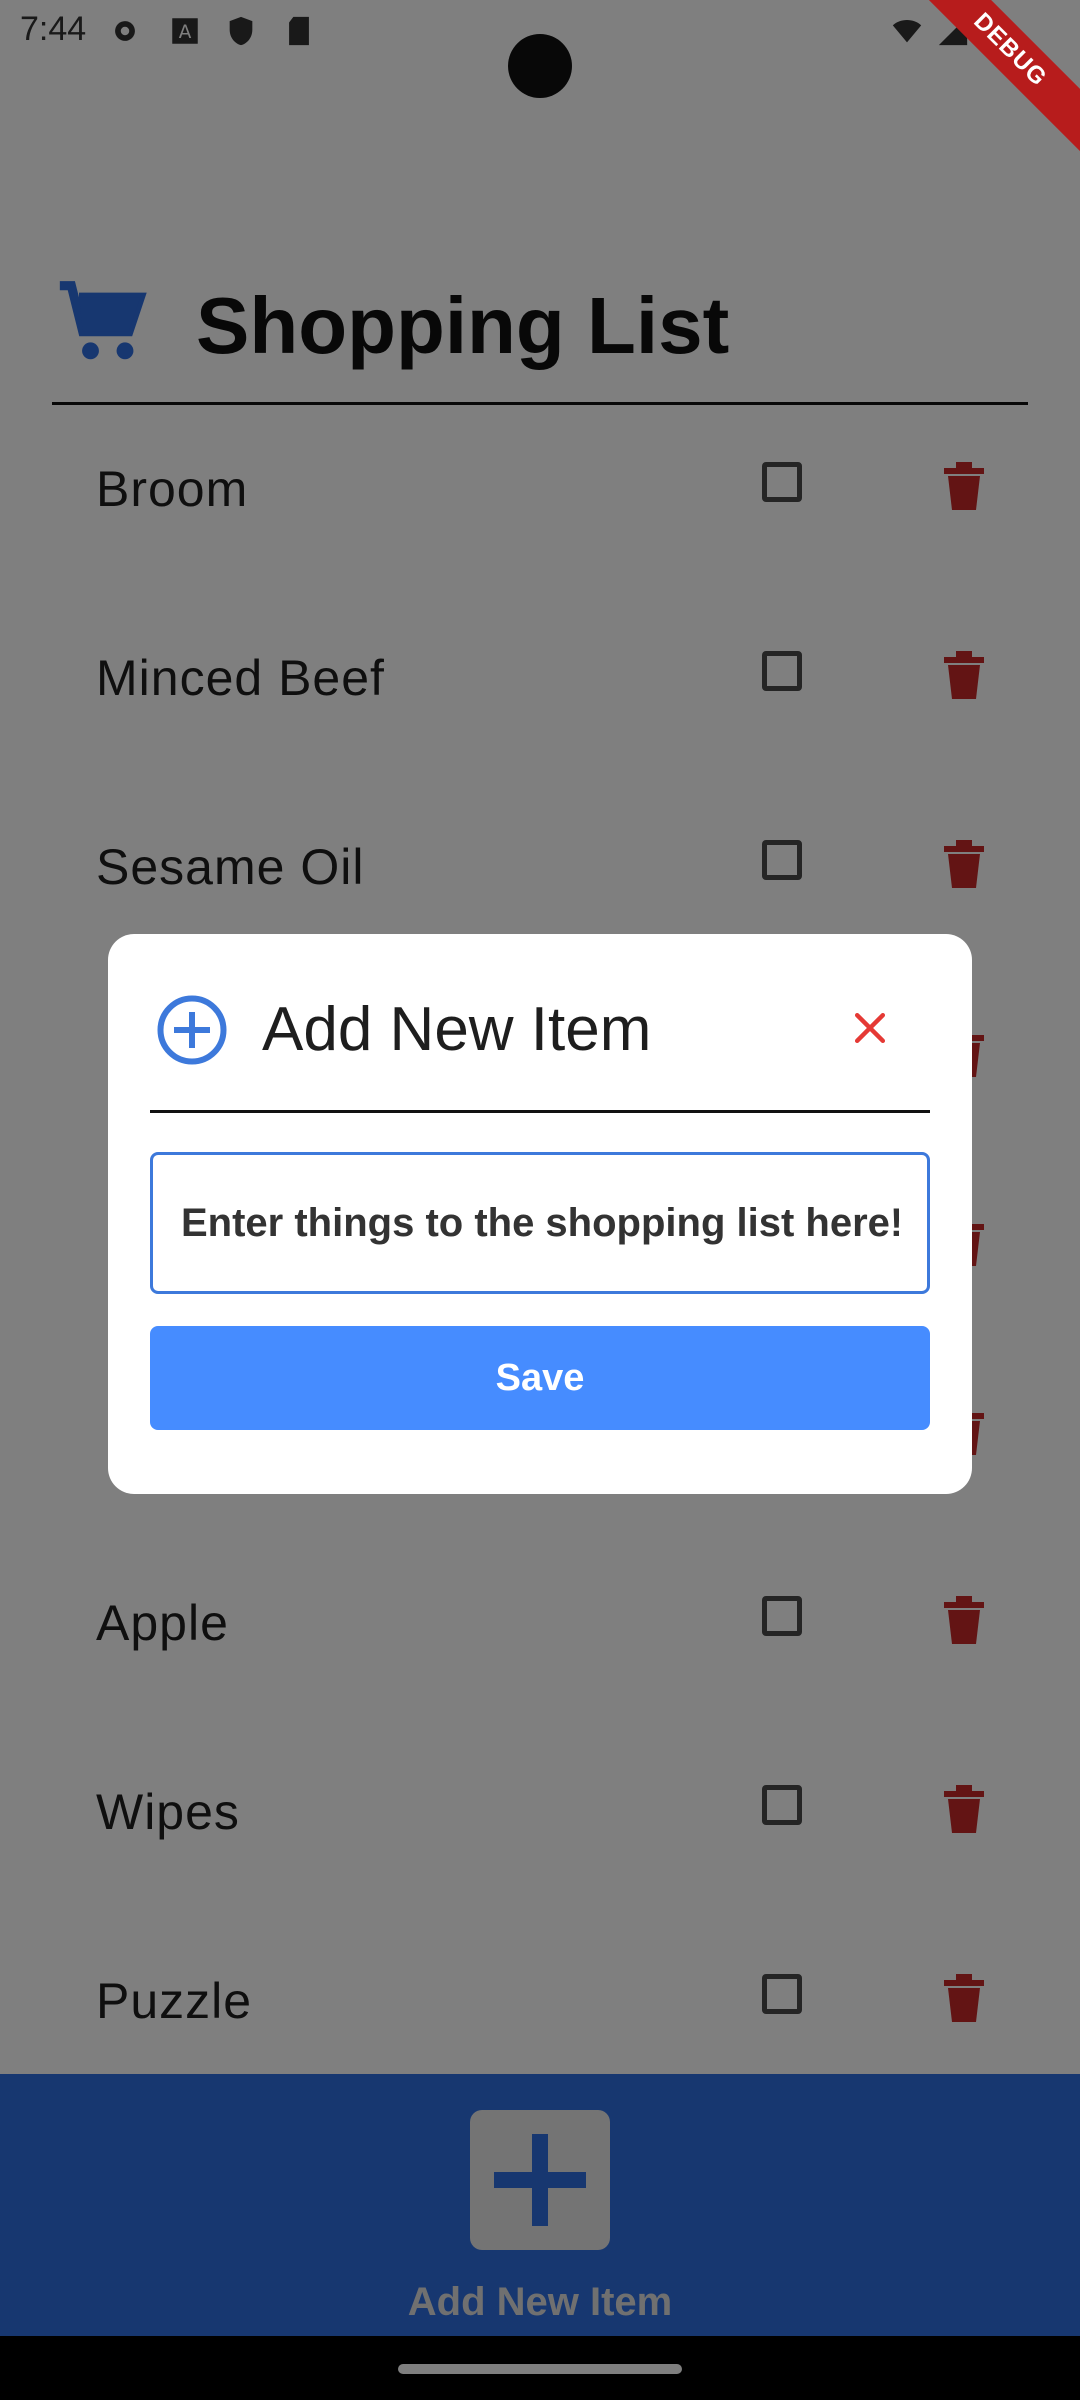 The width and height of the screenshot is (1080, 2400). I want to click on dialog-divider, so click(540, 1111).